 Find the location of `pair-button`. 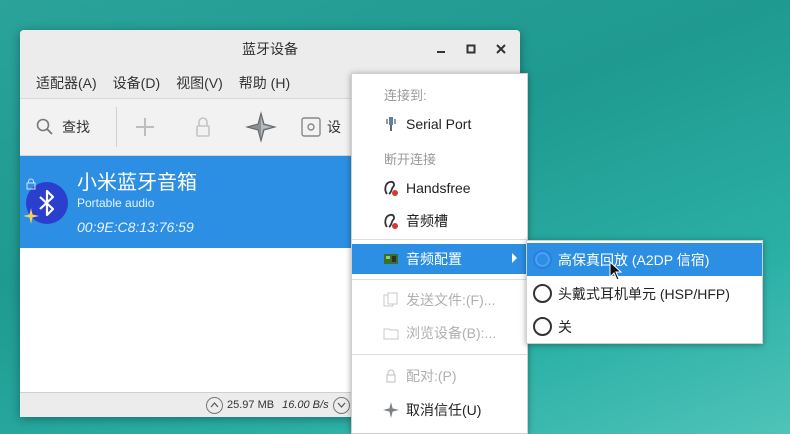

pair-button is located at coordinates (203, 127).